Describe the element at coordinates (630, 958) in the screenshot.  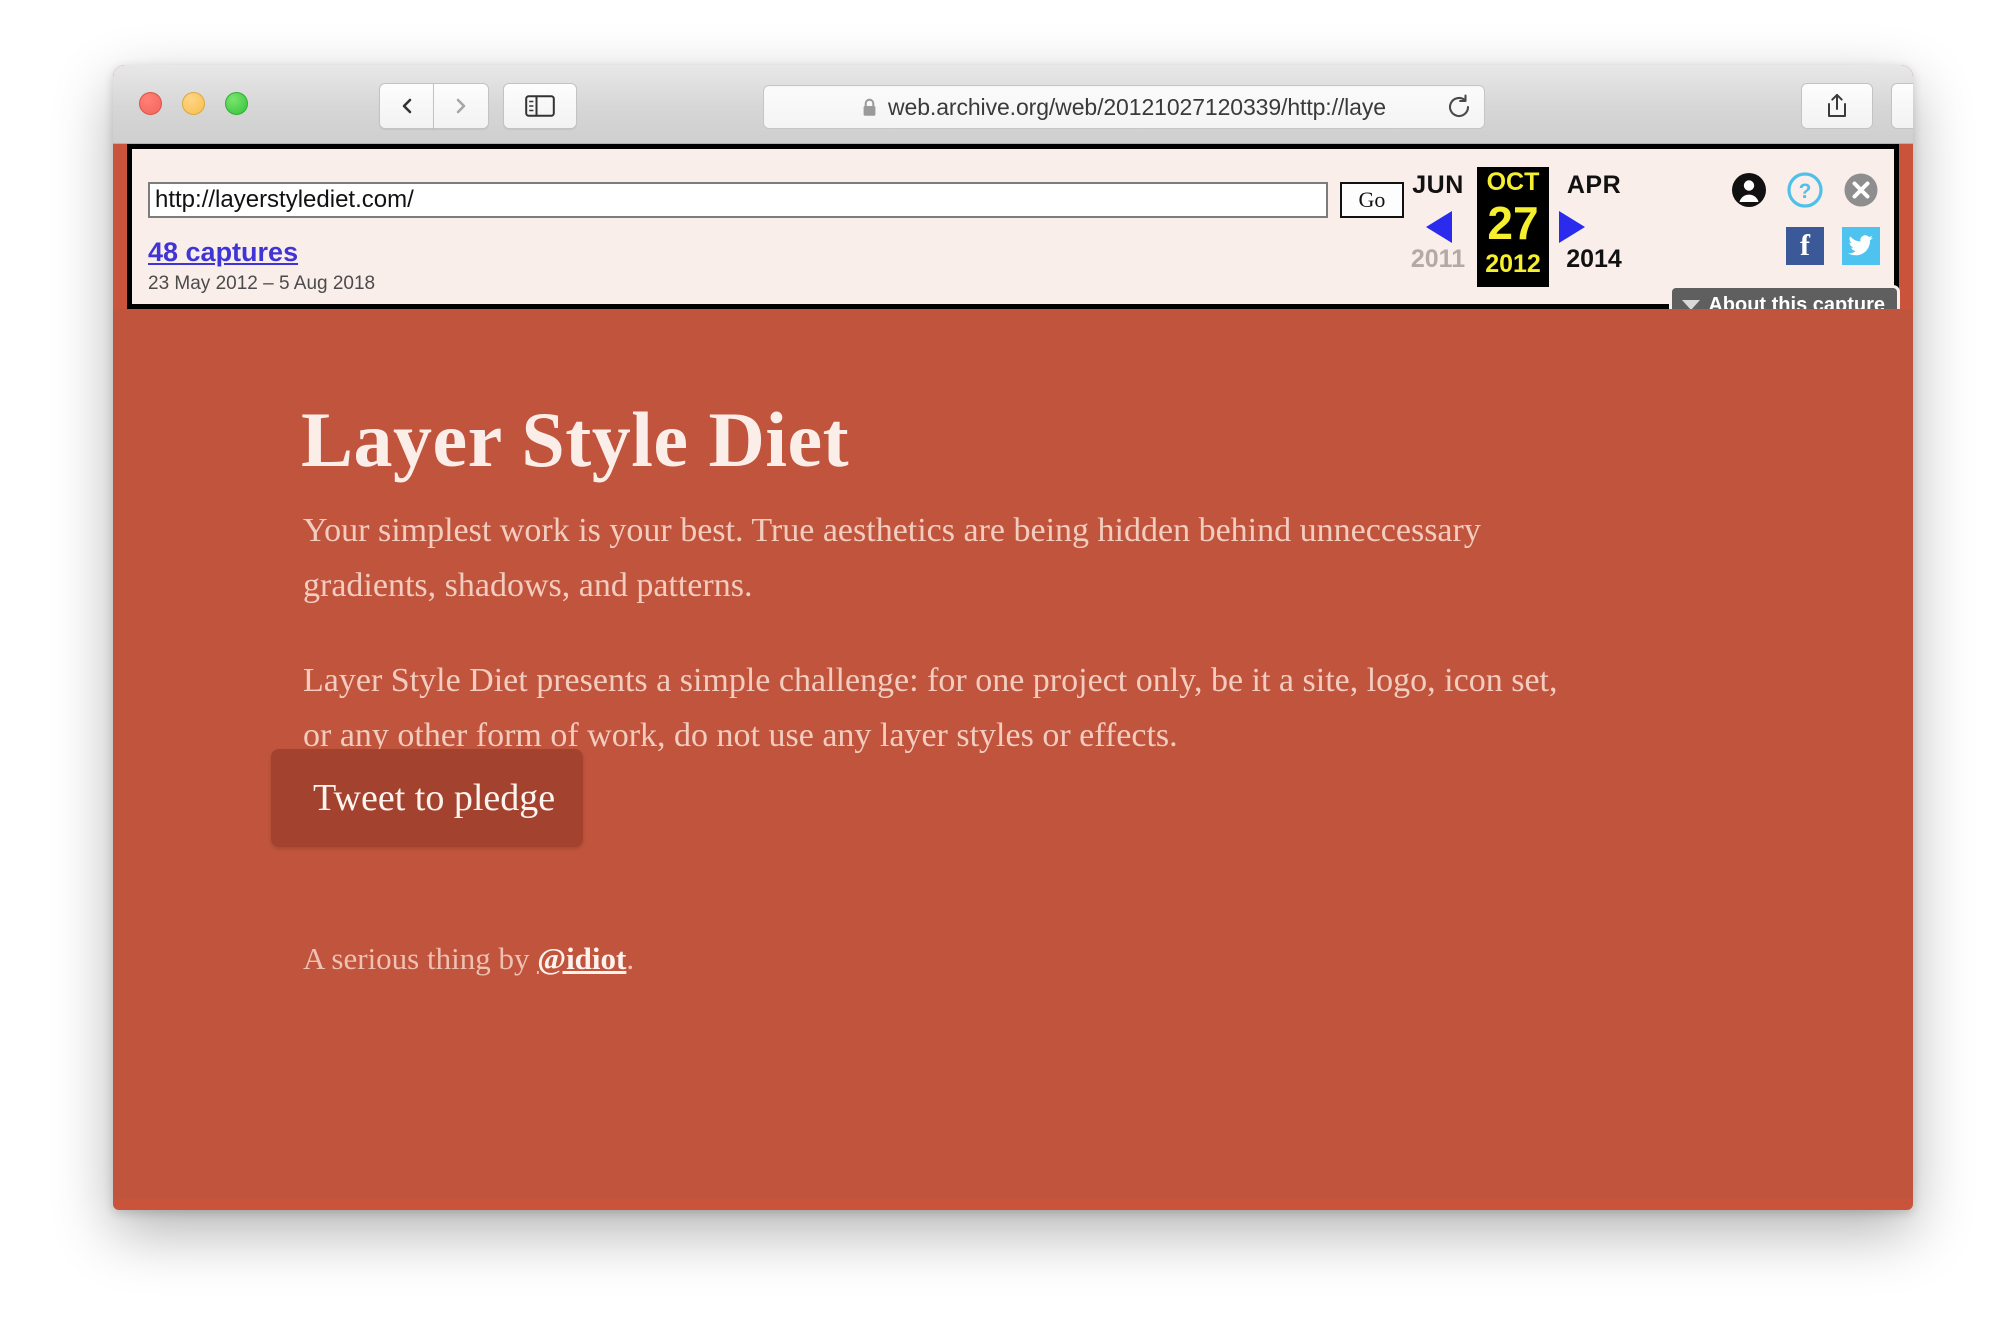
I see `footer-suffix-text: .` at that location.